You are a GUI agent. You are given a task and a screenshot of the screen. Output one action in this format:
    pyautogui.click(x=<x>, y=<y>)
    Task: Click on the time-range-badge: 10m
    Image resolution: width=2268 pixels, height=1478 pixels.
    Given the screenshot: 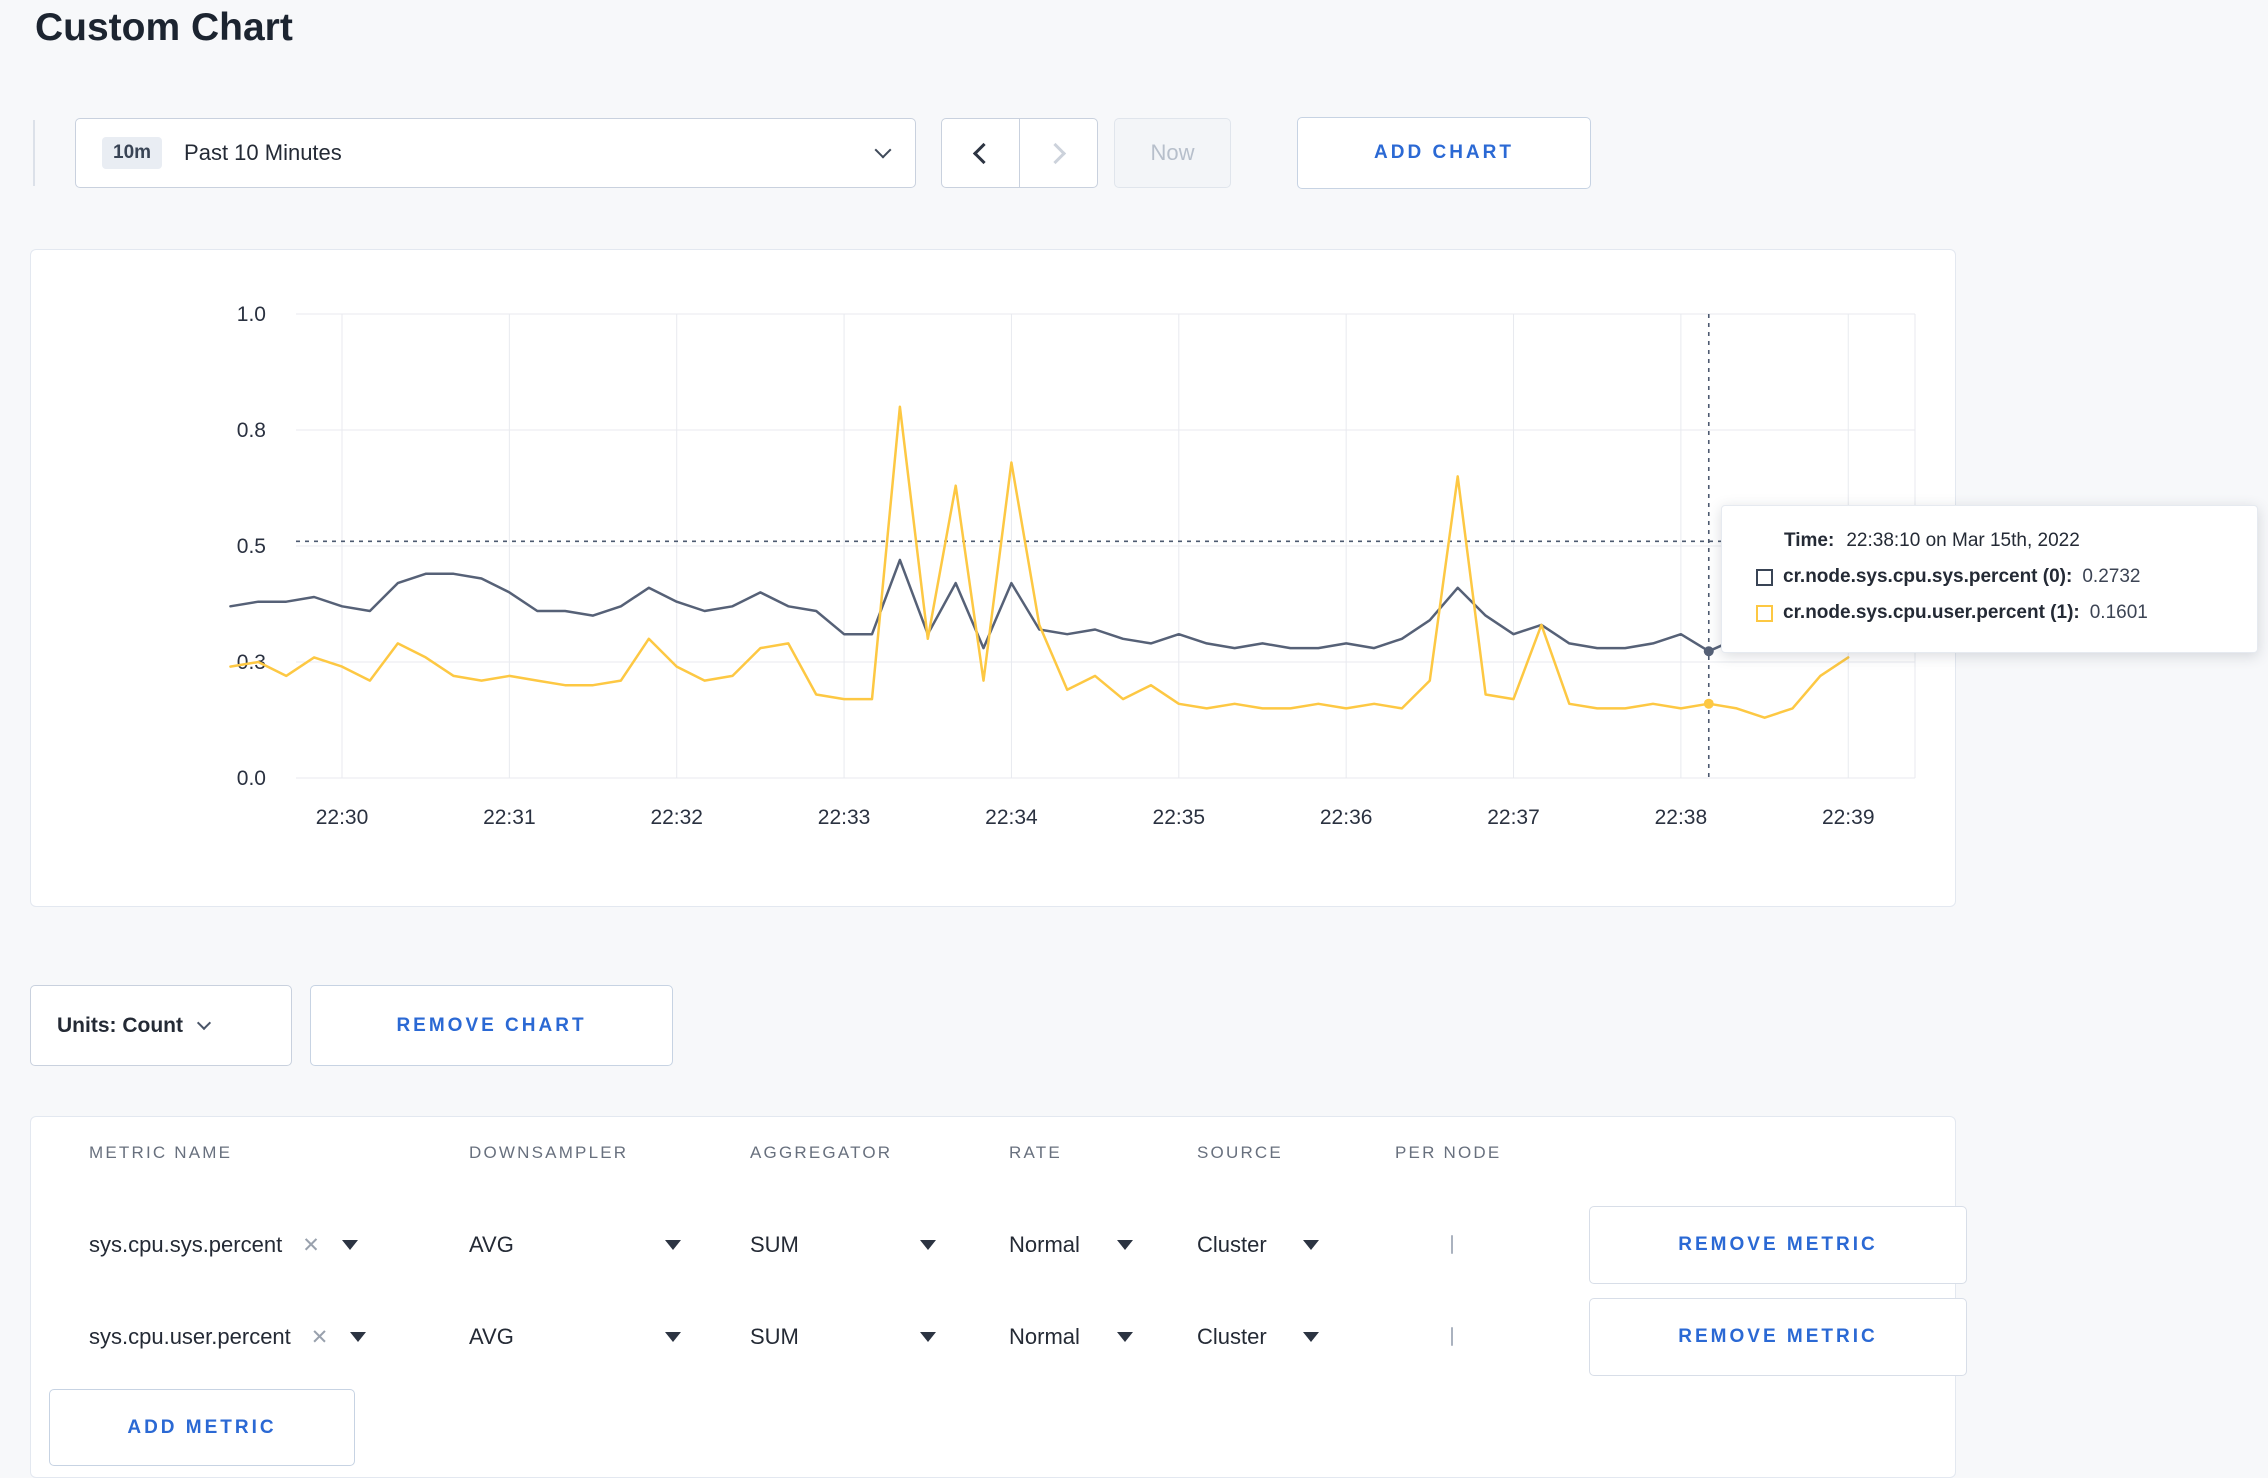 What is the action you would take?
    pyautogui.click(x=132, y=153)
    